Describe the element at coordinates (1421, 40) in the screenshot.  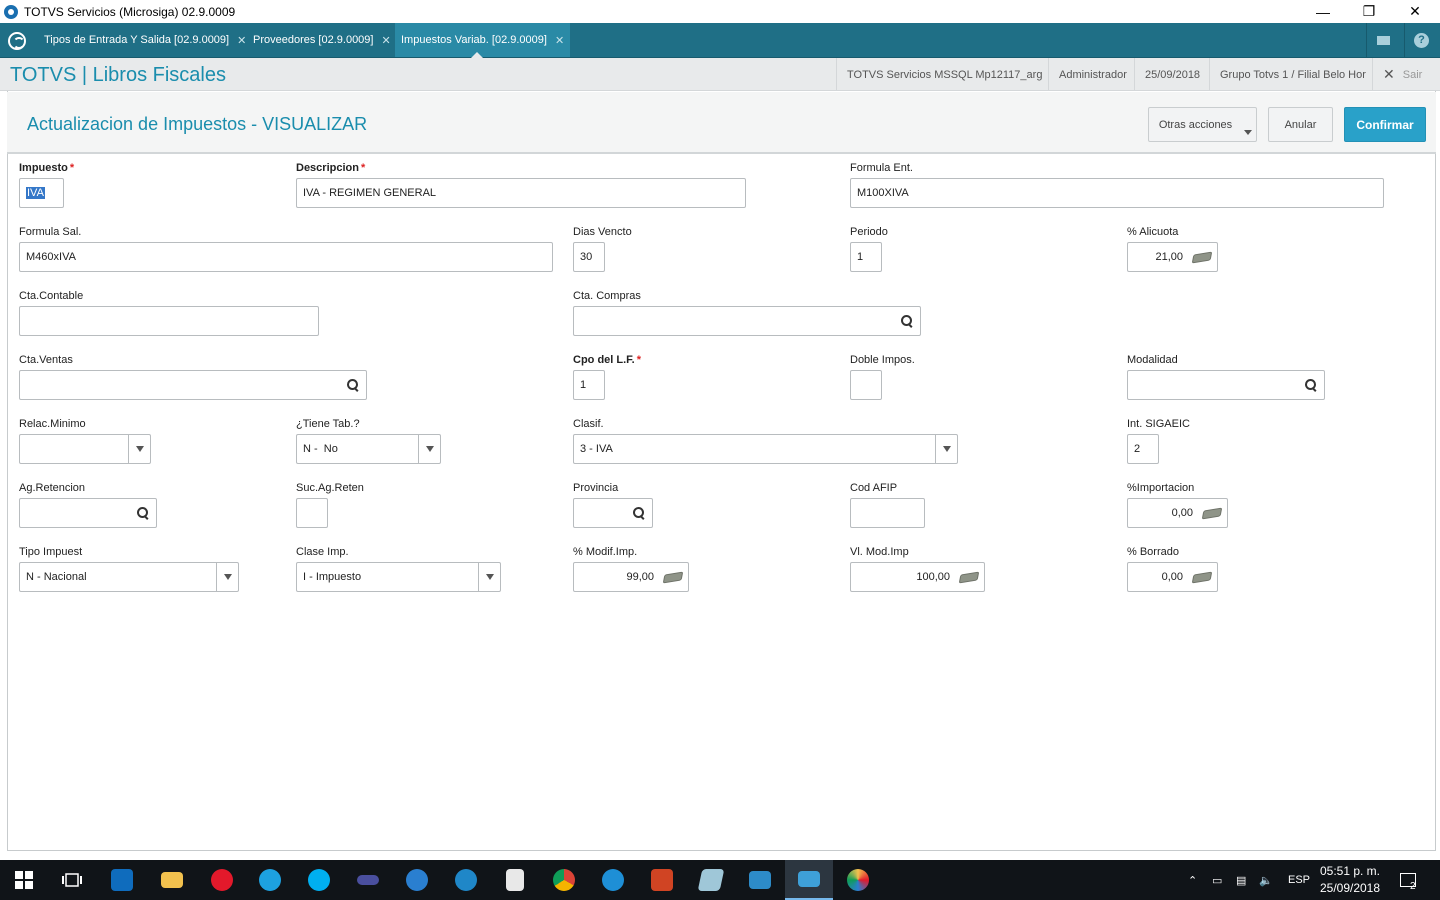
I see `help-icon: ?` at that location.